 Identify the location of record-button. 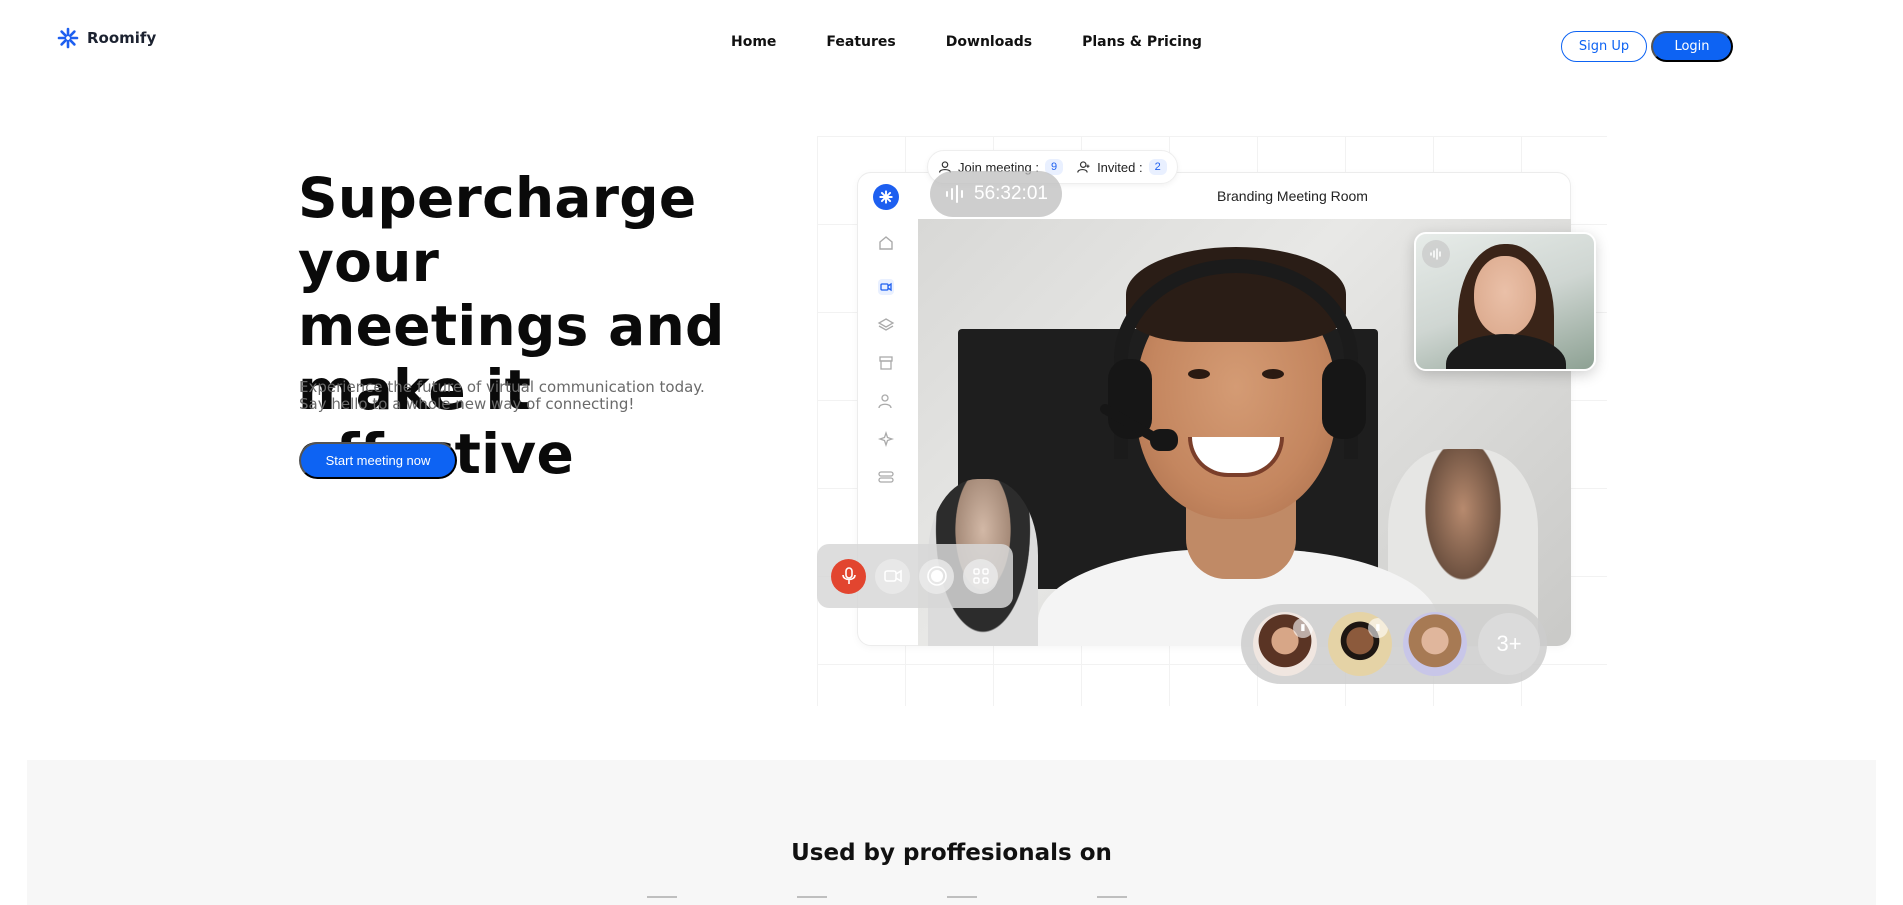
(936, 576).